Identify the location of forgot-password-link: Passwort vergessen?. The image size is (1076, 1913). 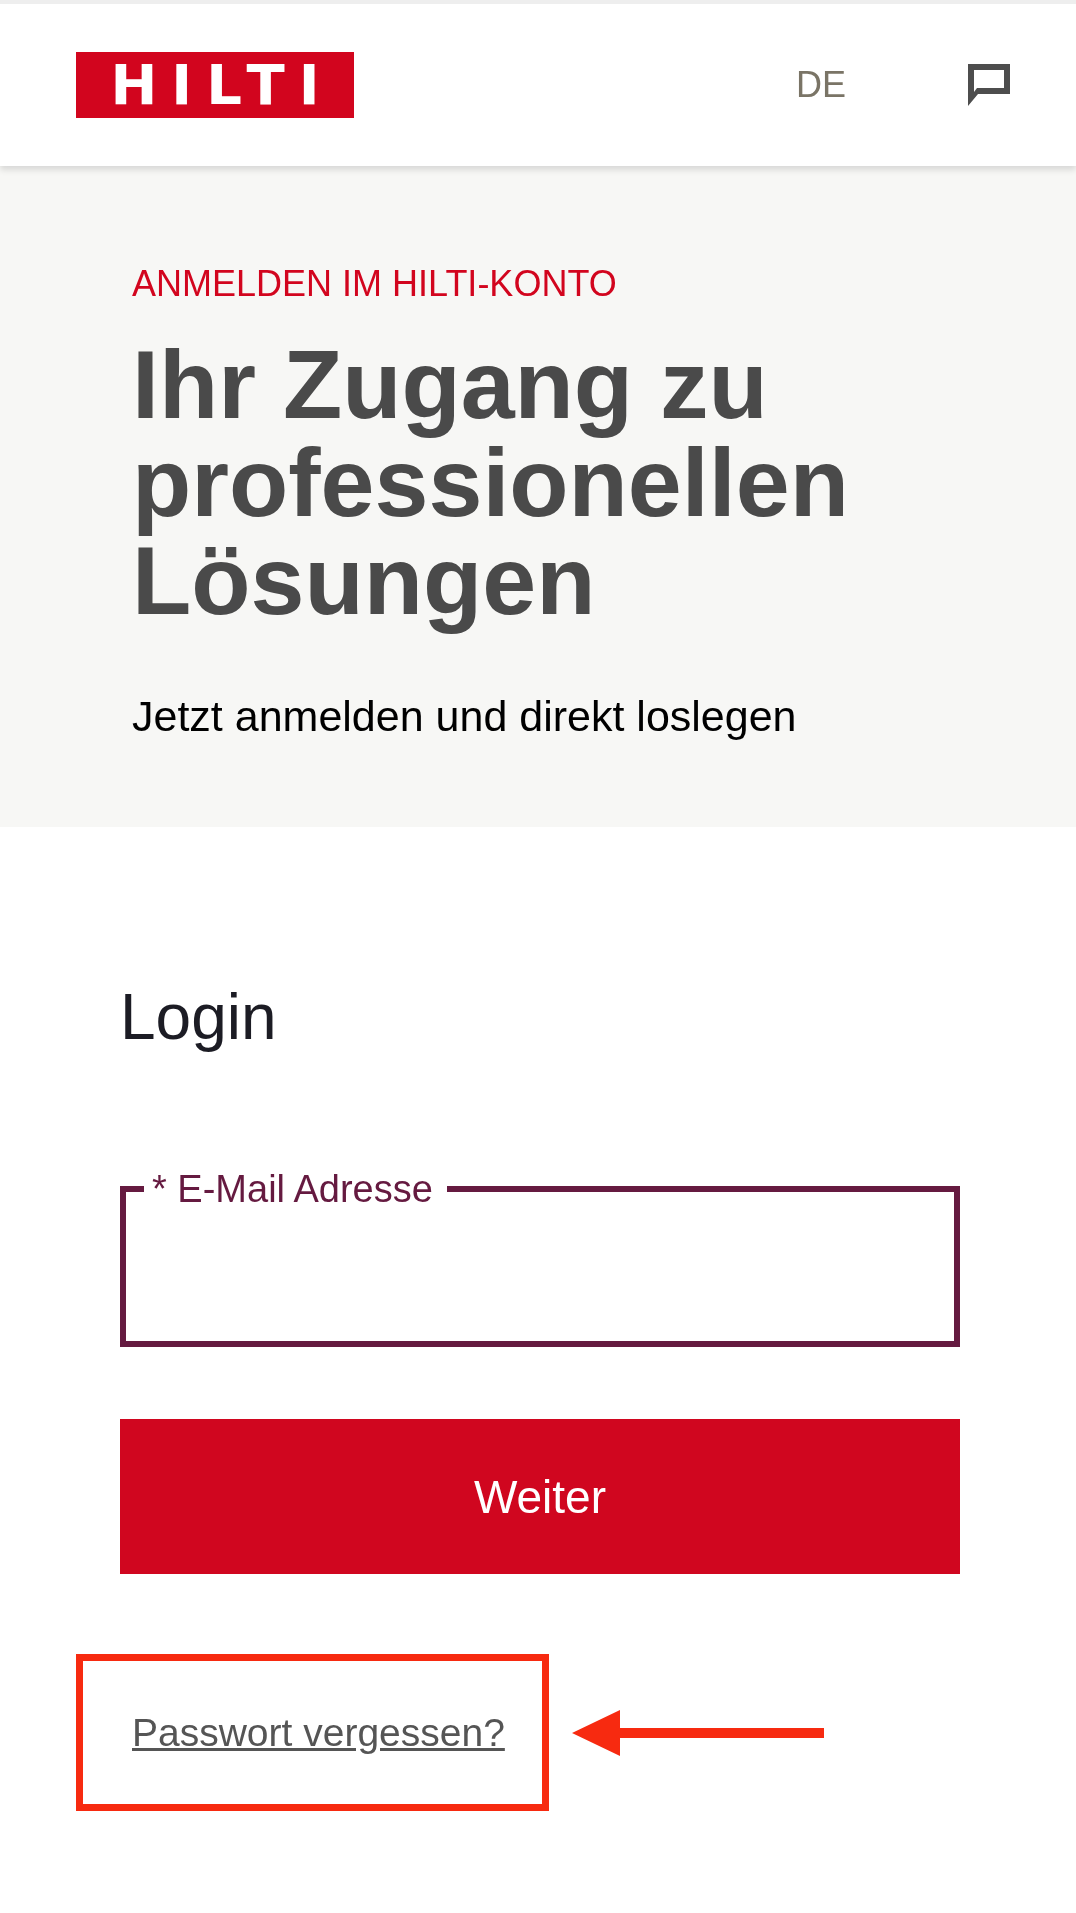
(318, 1732).